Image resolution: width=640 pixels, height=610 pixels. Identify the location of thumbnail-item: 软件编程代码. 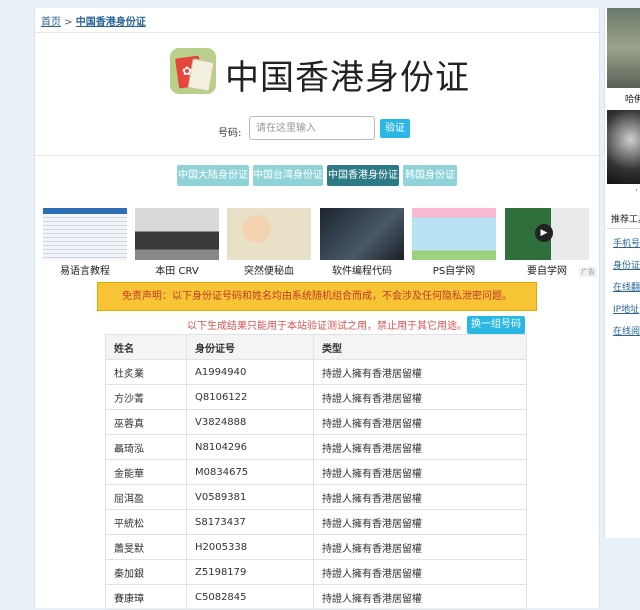
(362, 242).